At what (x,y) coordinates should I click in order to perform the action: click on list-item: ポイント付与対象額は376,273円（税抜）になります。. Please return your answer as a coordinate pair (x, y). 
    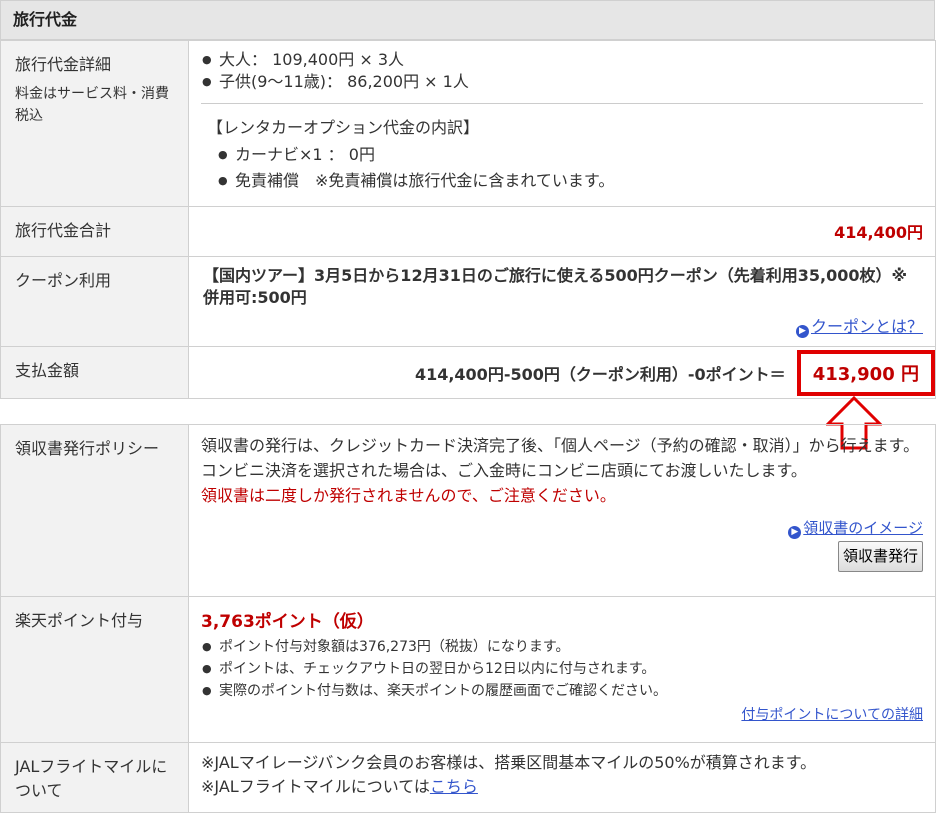
    Looking at the image, I should click on (562, 647).